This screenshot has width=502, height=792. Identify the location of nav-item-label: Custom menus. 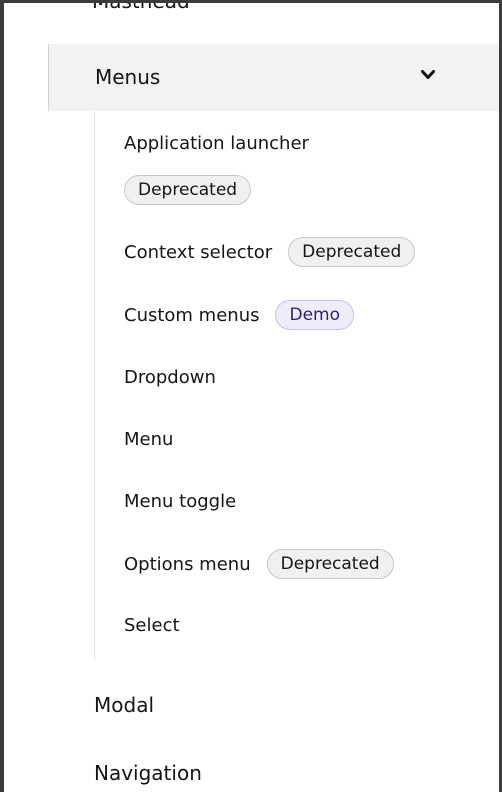
(192, 315).